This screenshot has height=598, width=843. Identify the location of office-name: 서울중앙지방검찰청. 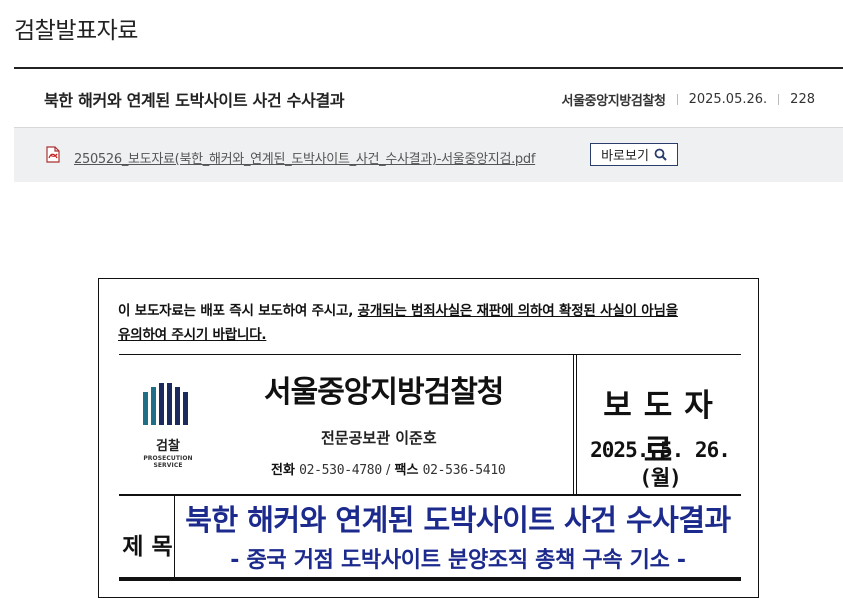
(384, 392).